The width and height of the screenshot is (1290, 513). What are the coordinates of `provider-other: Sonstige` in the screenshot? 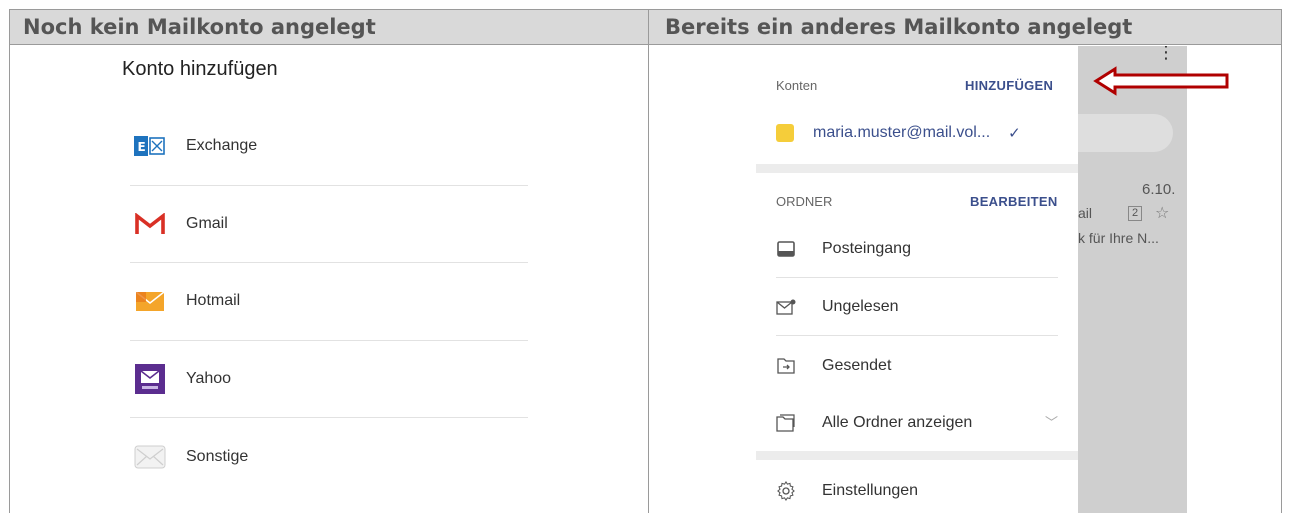 It's located at (329, 457).